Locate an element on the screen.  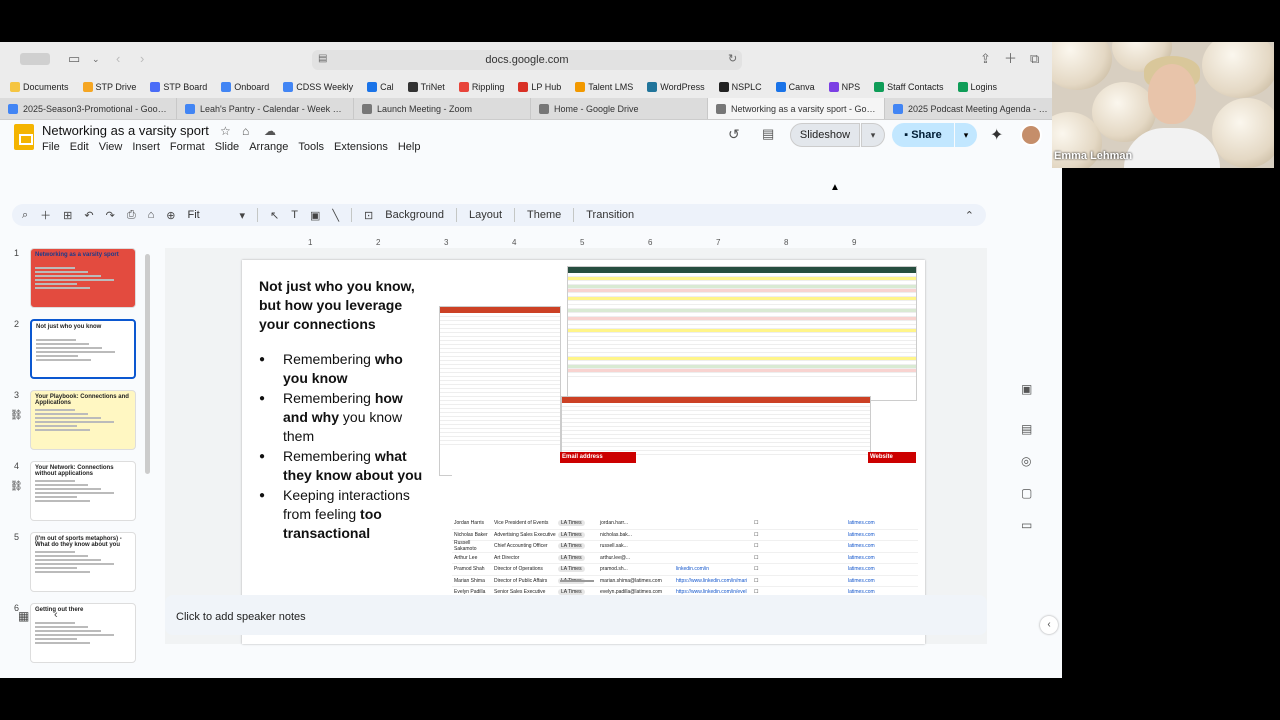
contacts-addon-icon: ▢ is located at coordinates (1026, 493).